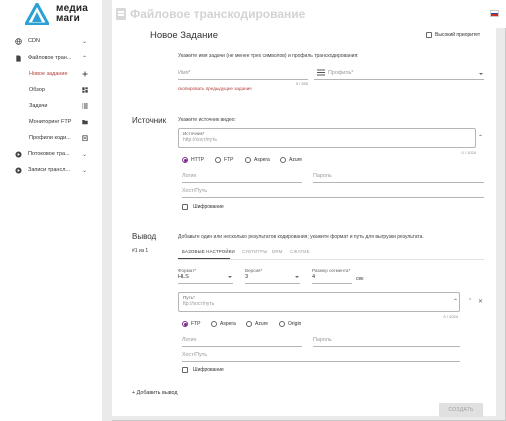 Image resolution: width=506 pixels, height=421 pixels. I want to click on output-encryption-label: Шифрование, so click(208, 370).